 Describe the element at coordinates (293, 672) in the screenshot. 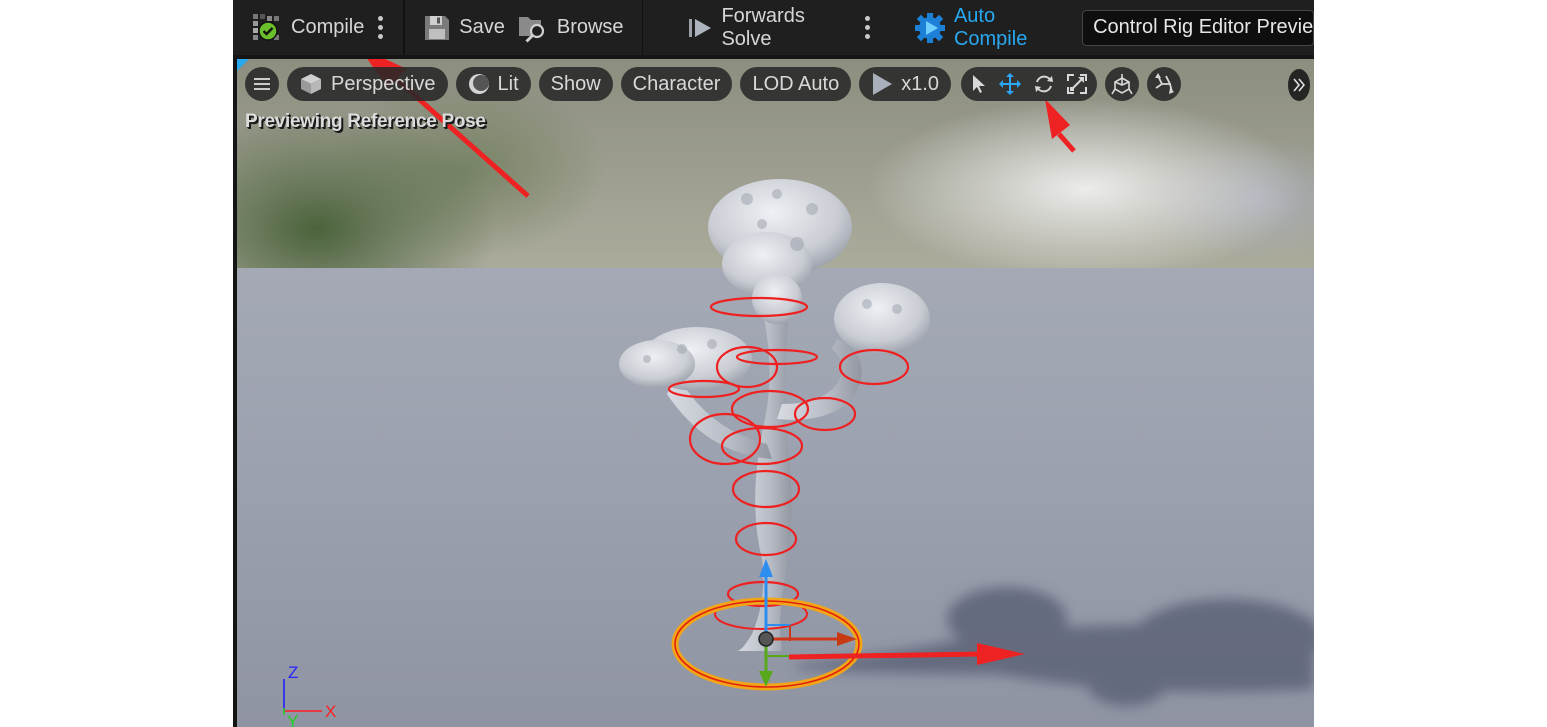

I see `axis-z-label: Z` at that location.